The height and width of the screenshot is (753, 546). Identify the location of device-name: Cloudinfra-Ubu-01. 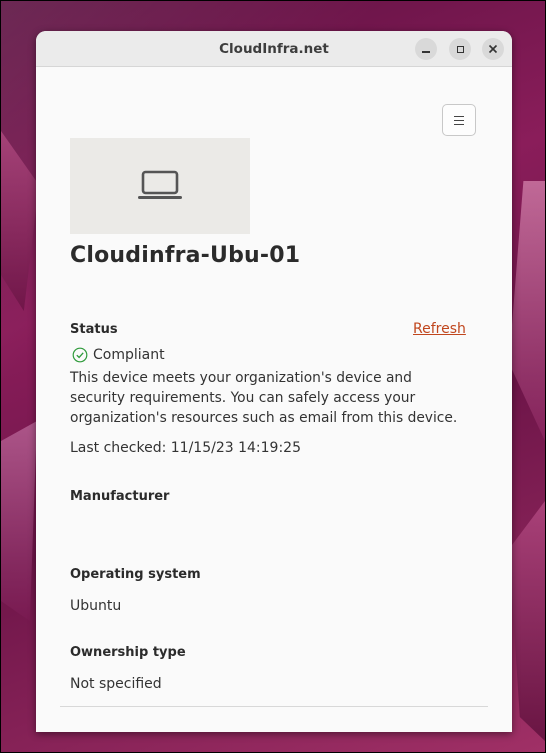
(185, 255).